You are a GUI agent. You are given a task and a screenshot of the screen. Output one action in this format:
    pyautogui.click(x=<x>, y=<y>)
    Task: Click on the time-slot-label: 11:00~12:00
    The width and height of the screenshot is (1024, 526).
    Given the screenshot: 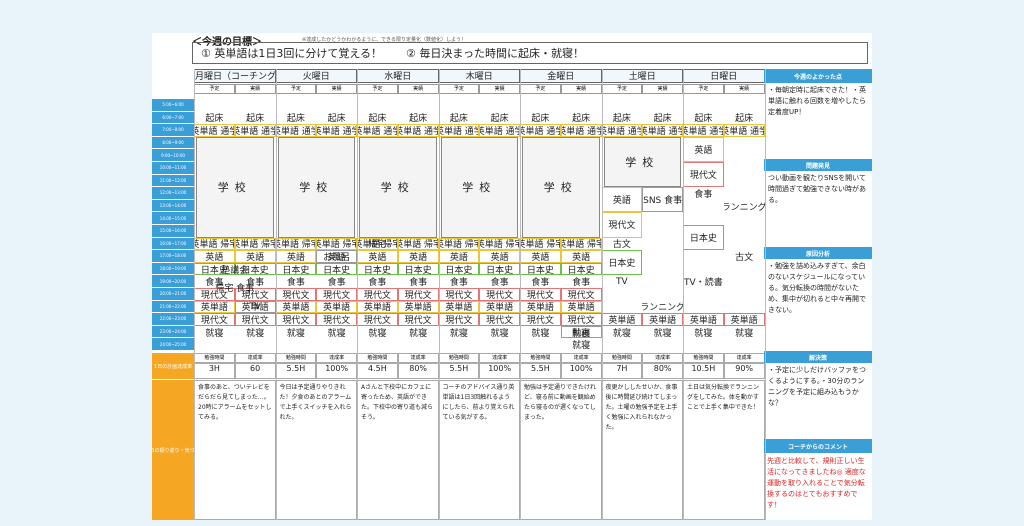 What is the action you would take?
    pyautogui.click(x=173, y=181)
    